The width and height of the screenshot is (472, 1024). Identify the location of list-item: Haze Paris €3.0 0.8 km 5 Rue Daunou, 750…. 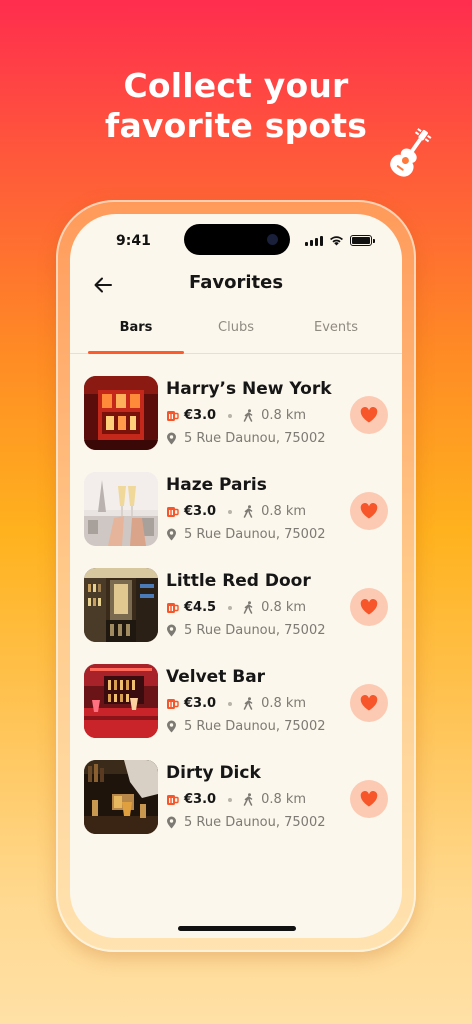
(236, 510).